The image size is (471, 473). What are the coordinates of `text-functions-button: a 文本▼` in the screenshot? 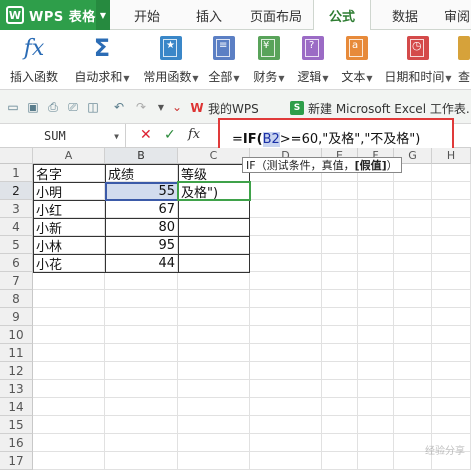 It's located at (357, 60).